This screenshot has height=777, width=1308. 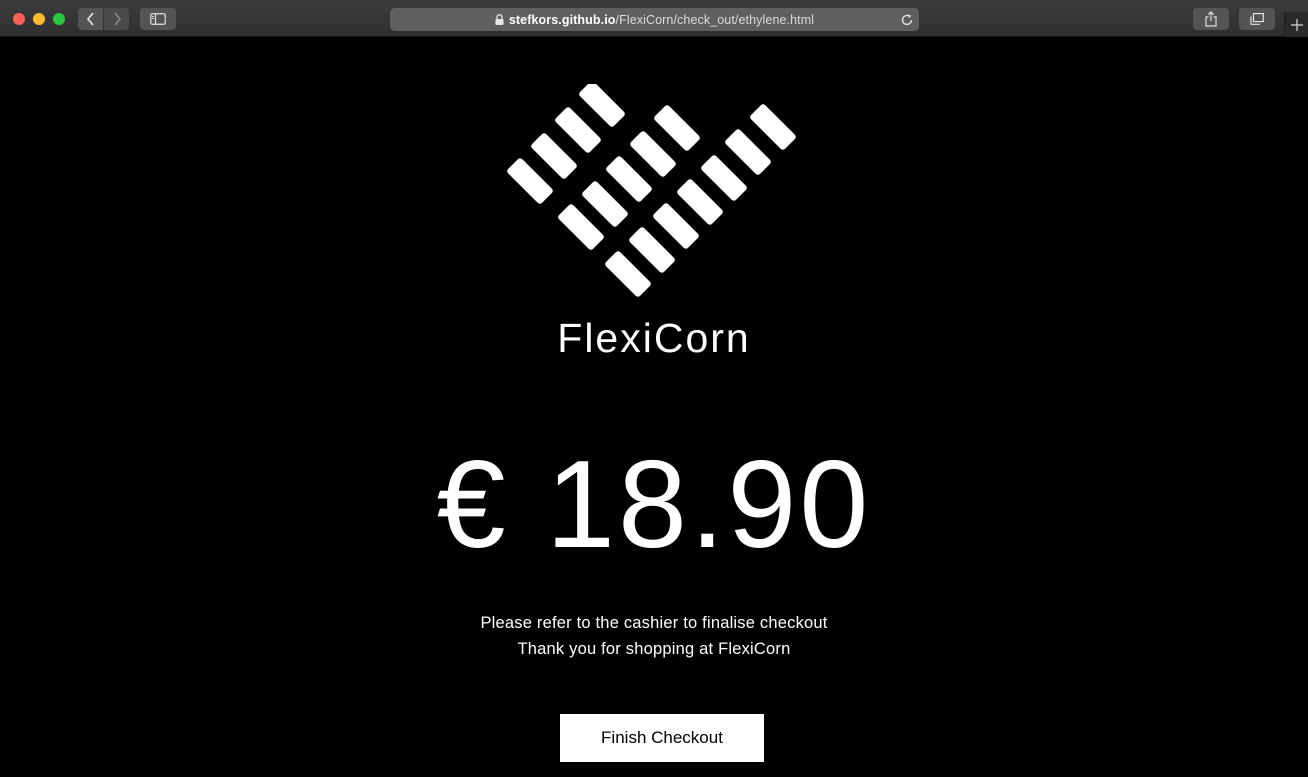 What do you see at coordinates (662, 738) in the screenshot?
I see `finish-checkout-button: Finish Checkout` at bounding box center [662, 738].